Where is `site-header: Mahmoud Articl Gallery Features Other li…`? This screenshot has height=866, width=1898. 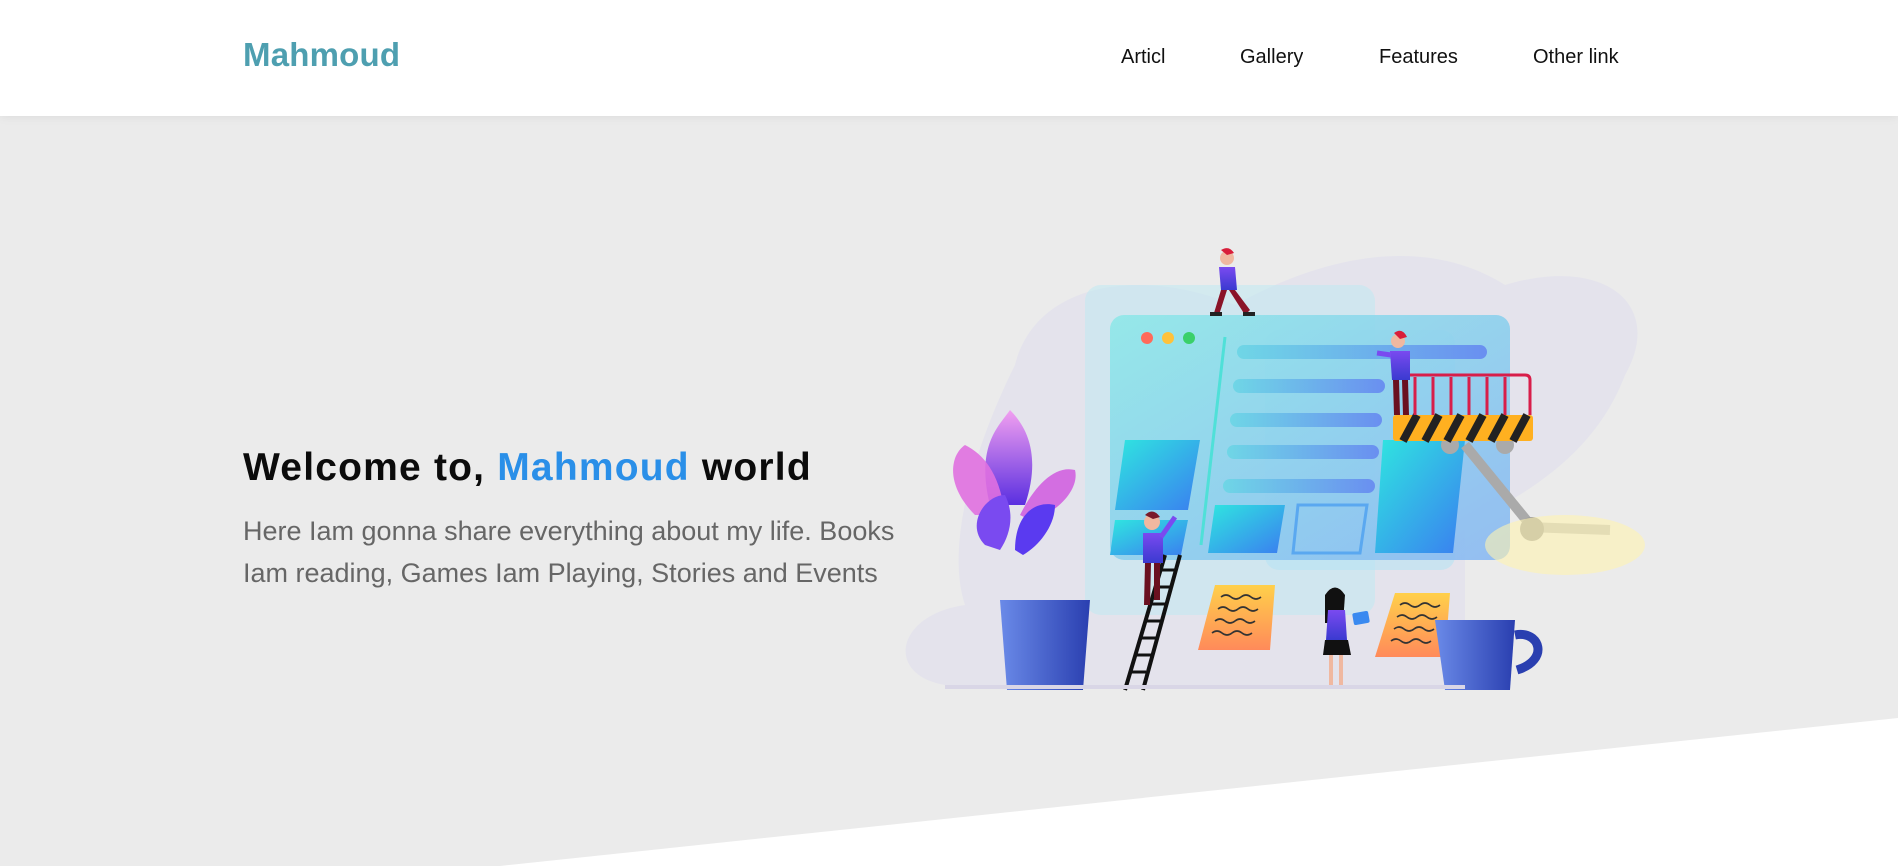 site-header: Mahmoud Articl Gallery Features Other li… is located at coordinates (949, 58).